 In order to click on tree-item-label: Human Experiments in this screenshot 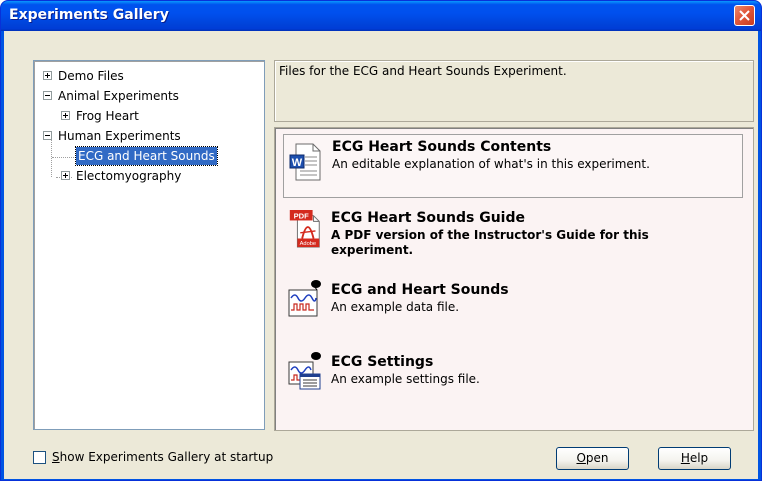, I will do `click(119, 136)`.